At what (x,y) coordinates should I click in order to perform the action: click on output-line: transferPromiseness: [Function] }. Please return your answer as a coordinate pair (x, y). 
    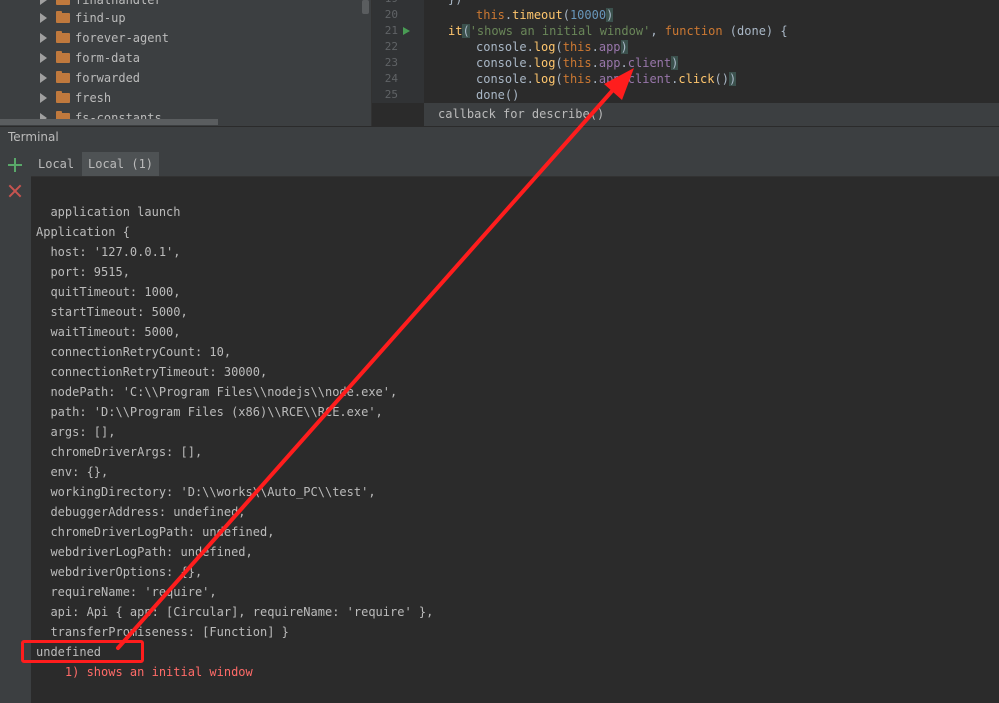
    Looking at the image, I should click on (162, 632).